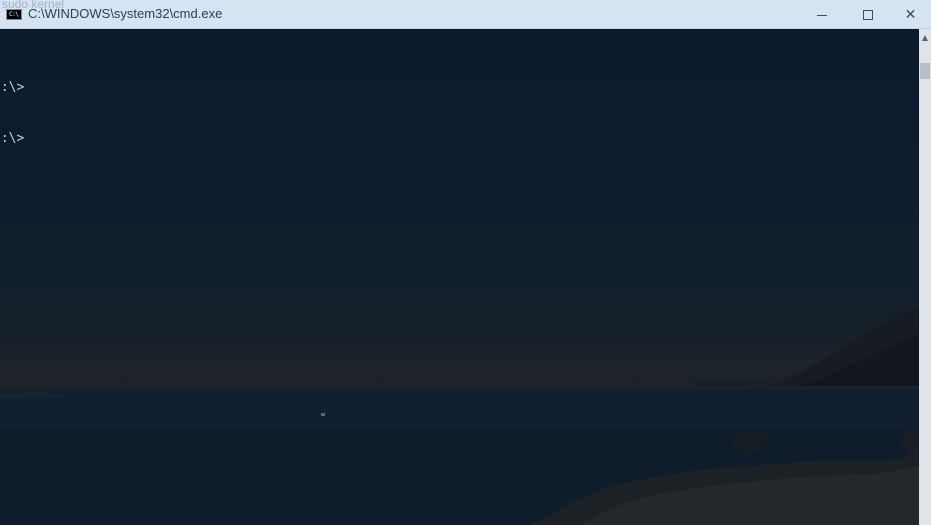 The width and height of the screenshot is (931, 525). I want to click on close-button: ✕, so click(910, 14).